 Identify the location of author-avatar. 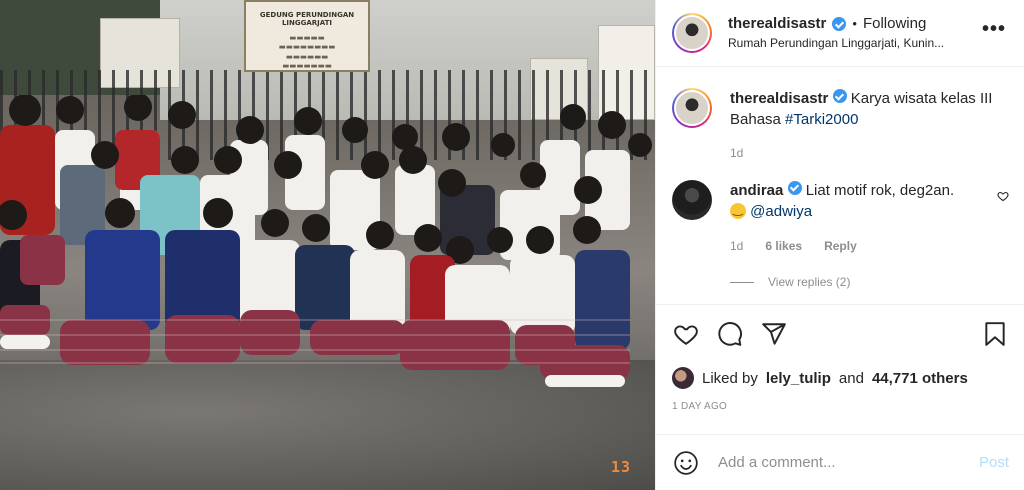
(692, 33).